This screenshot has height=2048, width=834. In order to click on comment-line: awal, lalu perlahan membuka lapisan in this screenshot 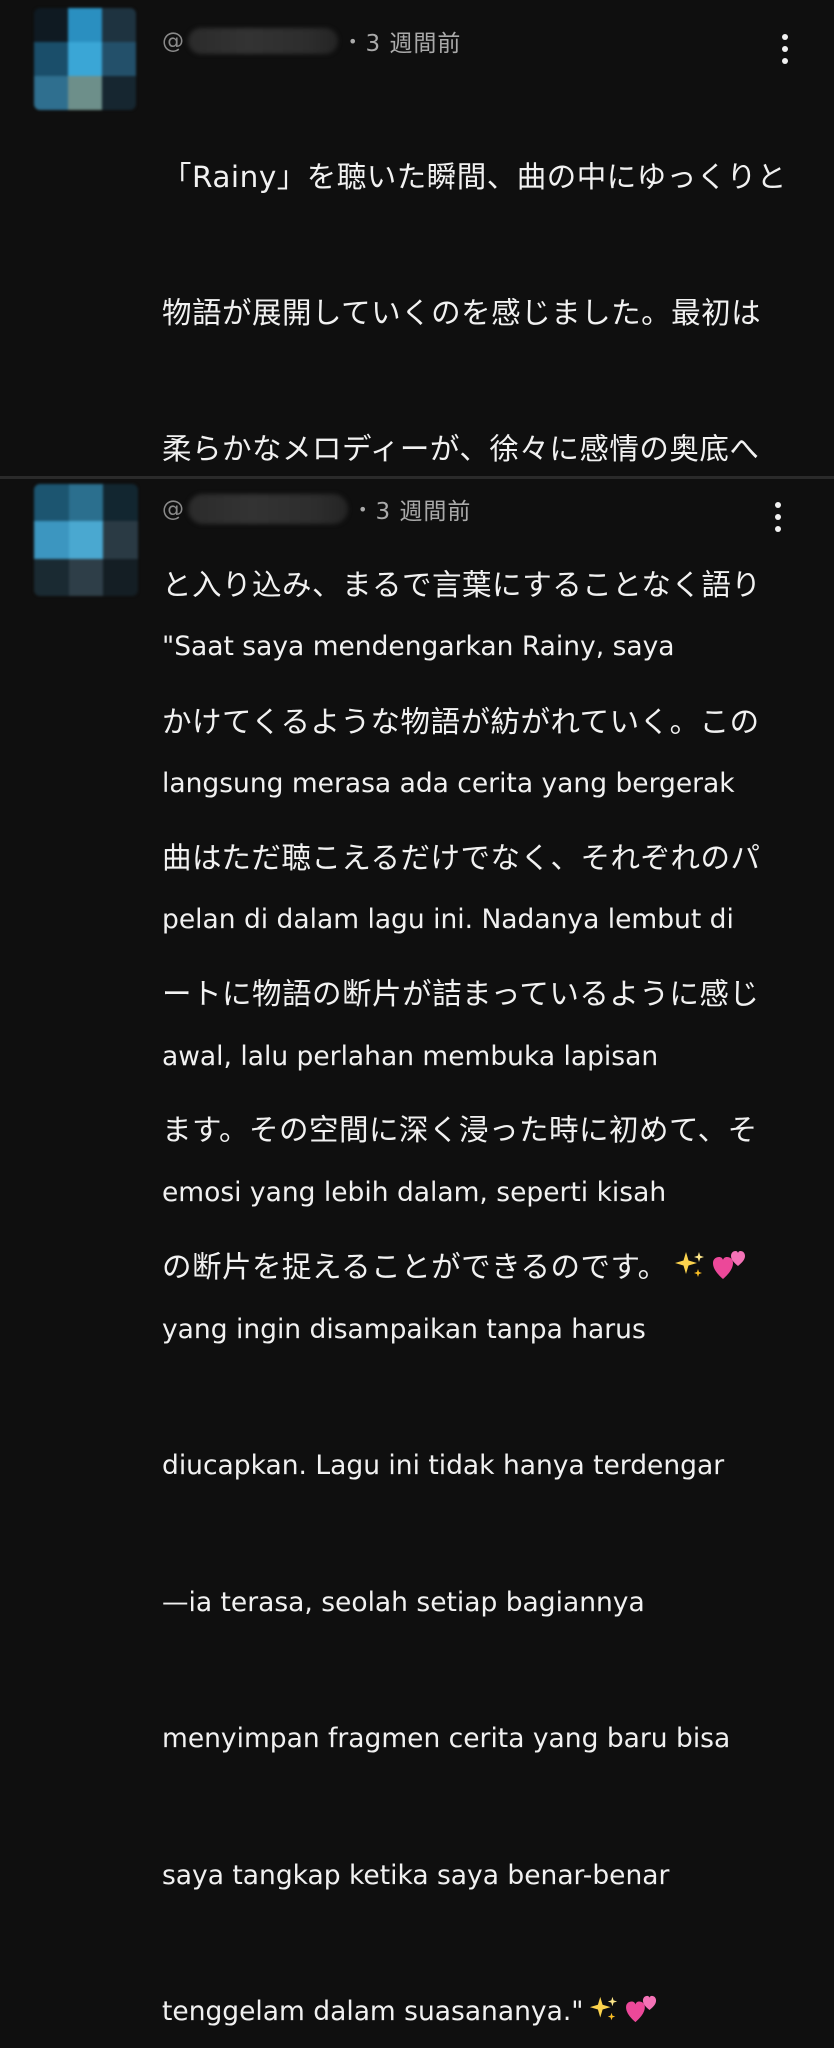, I will do `click(410, 1056)`.